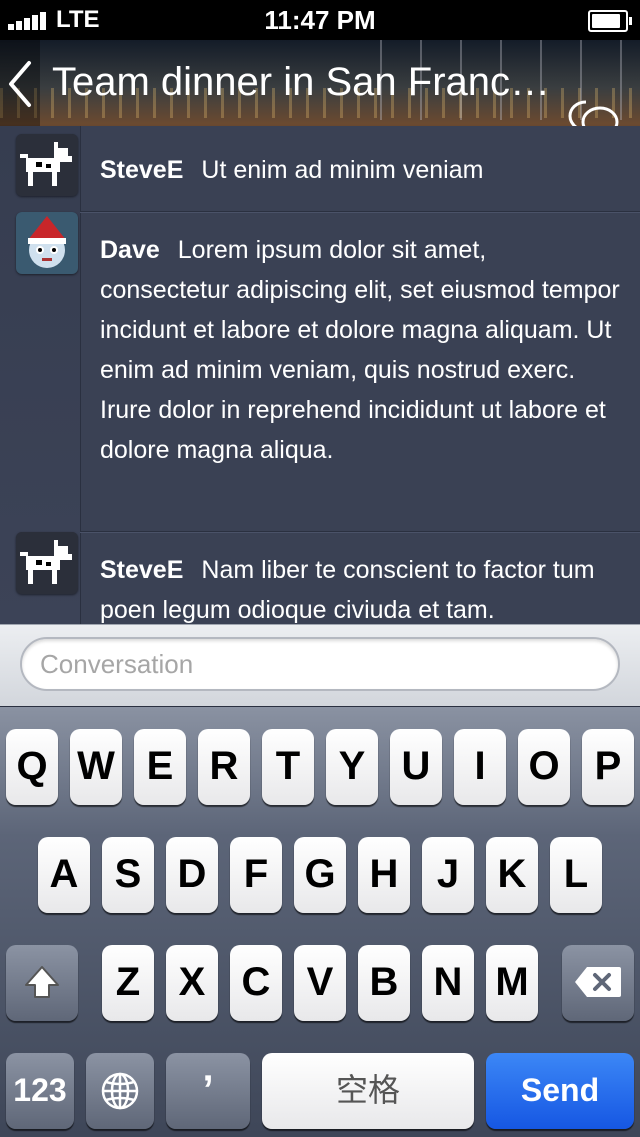  I want to click on shift-icon, so click(42, 982).